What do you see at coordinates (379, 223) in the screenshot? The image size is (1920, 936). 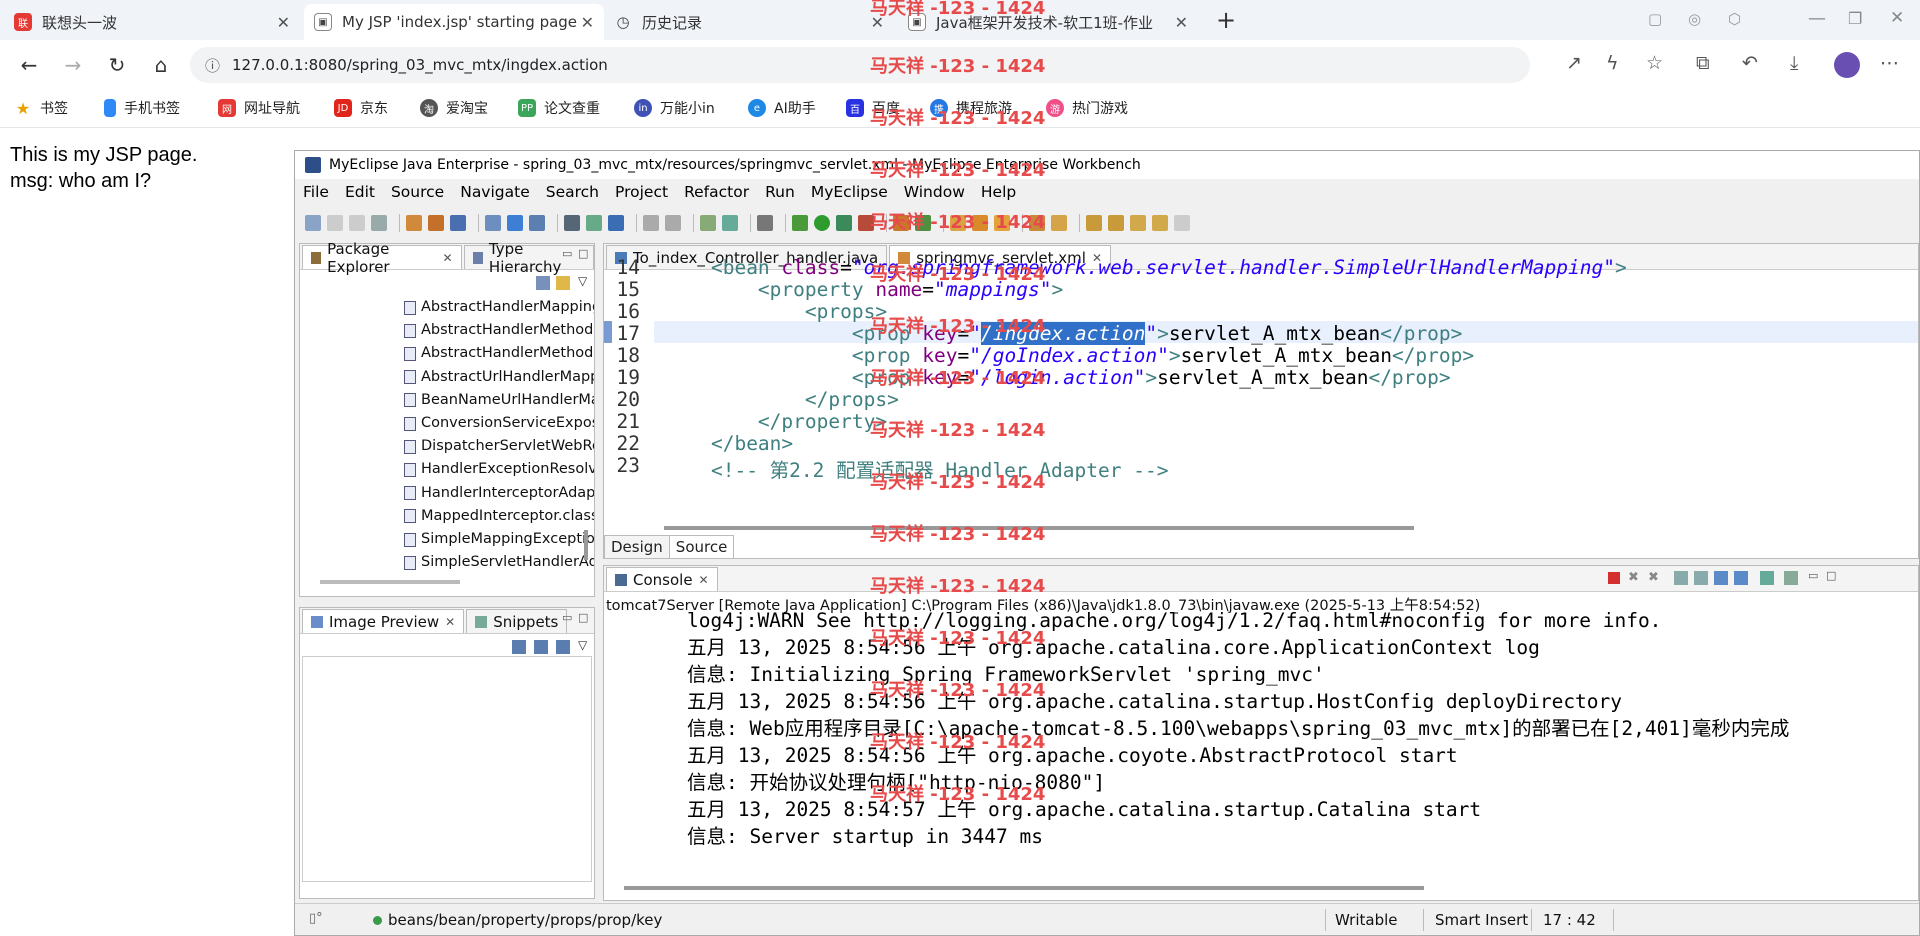 I see `print-icon` at bounding box center [379, 223].